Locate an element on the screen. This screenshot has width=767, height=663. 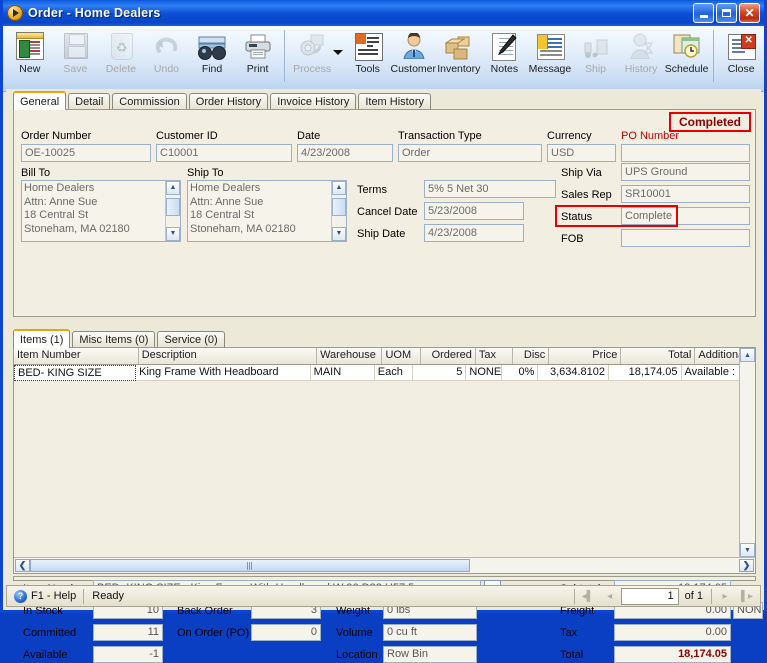
toolbar-button-process: Process is located at coordinates (312, 57).